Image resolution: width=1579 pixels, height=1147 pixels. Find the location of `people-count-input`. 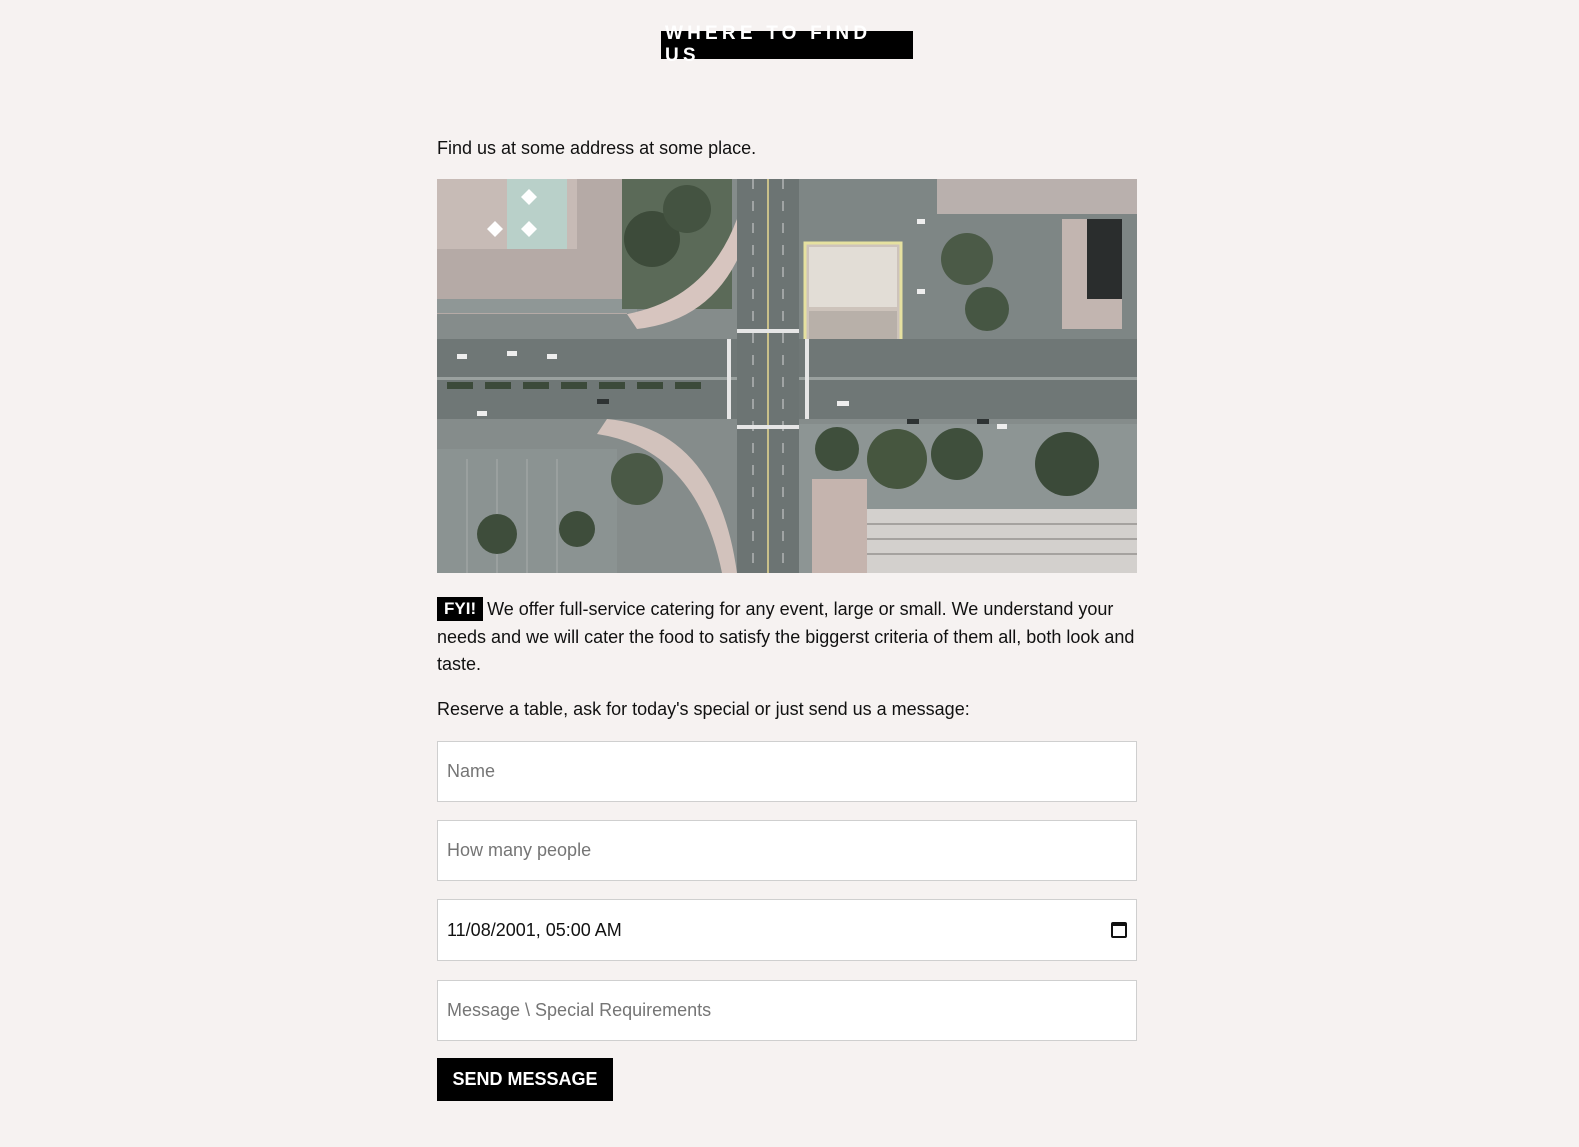

people-count-input is located at coordinates (787, 850).